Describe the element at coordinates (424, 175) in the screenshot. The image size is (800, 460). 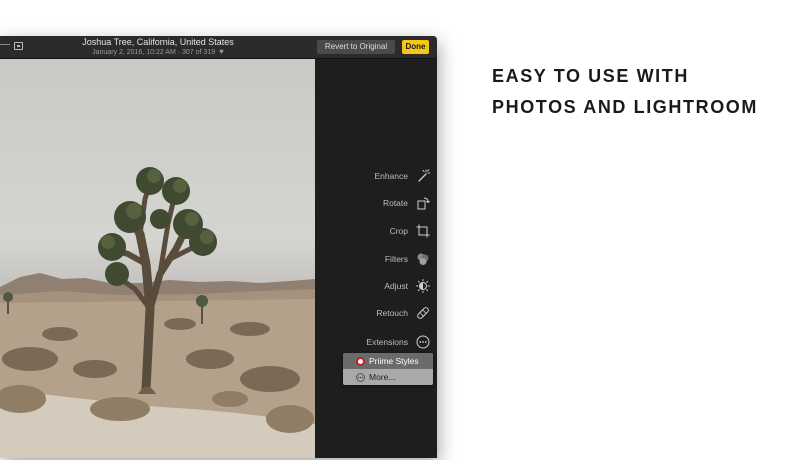
I see `magic-wand-icon` at that location.